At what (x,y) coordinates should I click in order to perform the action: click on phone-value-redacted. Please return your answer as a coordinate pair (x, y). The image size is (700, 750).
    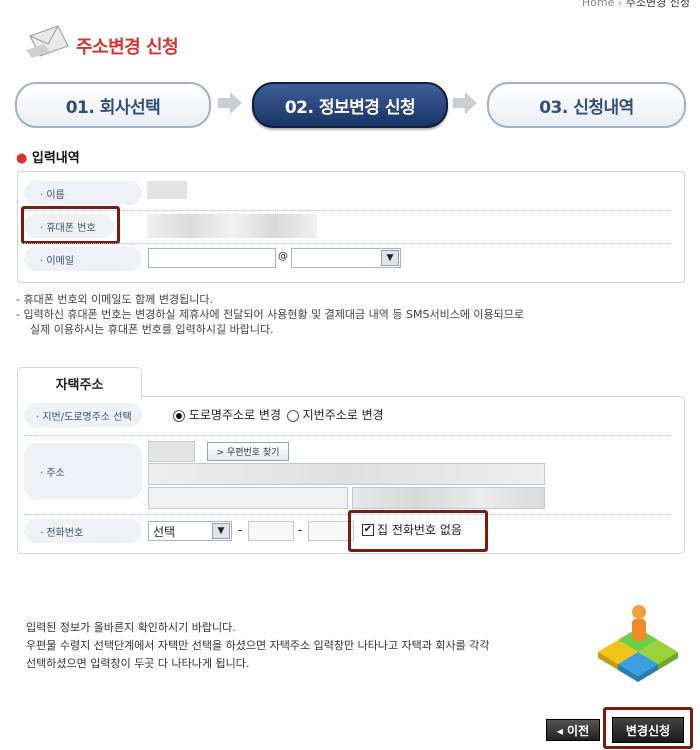
    Looking at the image, I should click on (232, 226).